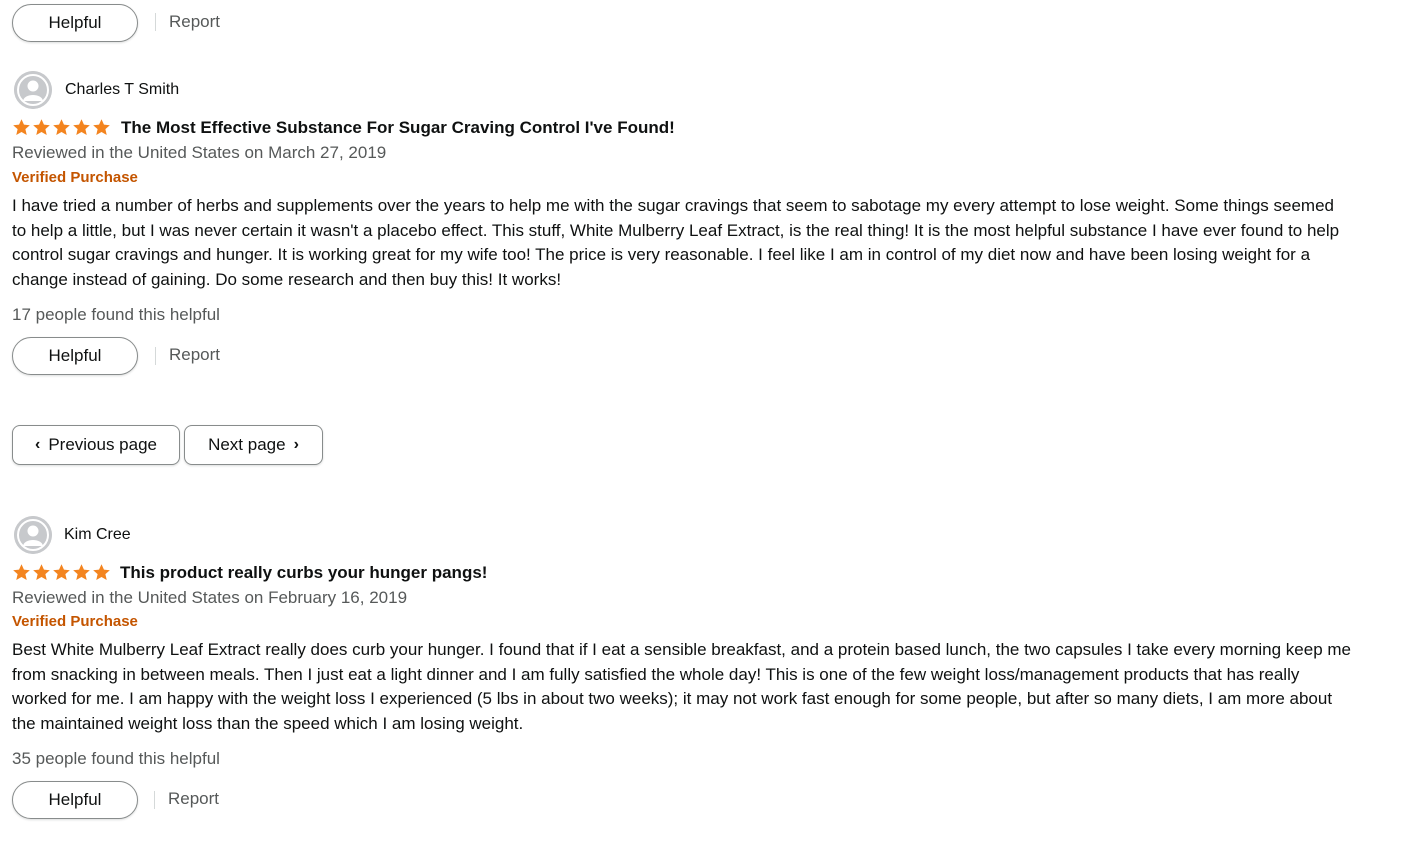 The image size is (1408, 856). What do you see at coordinates (116, 758) in the screenshot?
I see `helpful-count: 35 people found this helpful` at bounding box center [116, 758].